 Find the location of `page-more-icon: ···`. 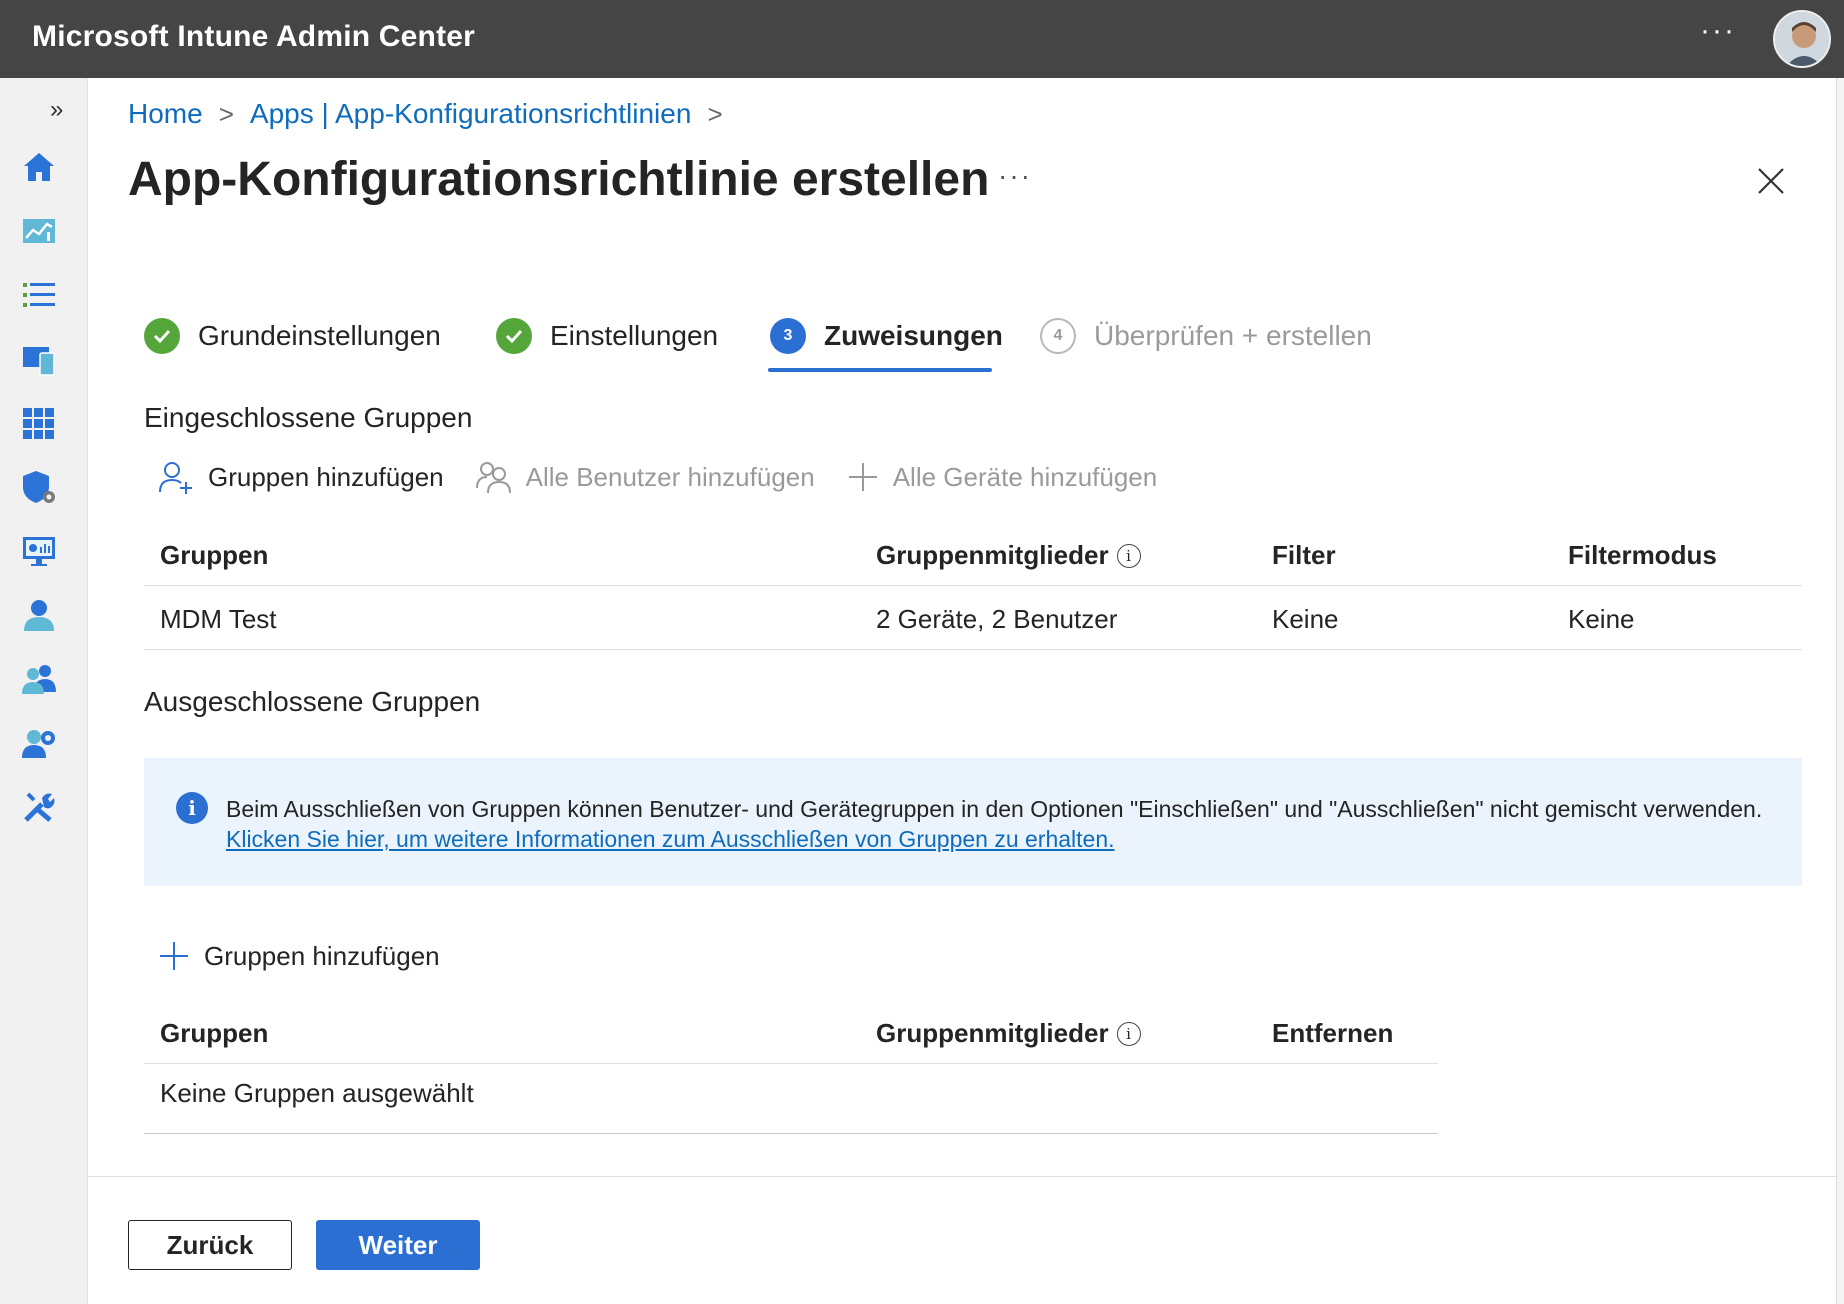

page-more-icon: ··· is located at coordinates (1015, 176).